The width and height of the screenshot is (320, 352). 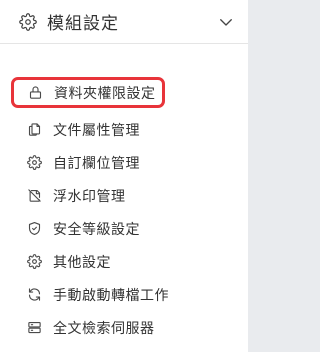 I want to click on menu-item-custom-fields: 自訂欄位管理, so click(x=124, y=162).